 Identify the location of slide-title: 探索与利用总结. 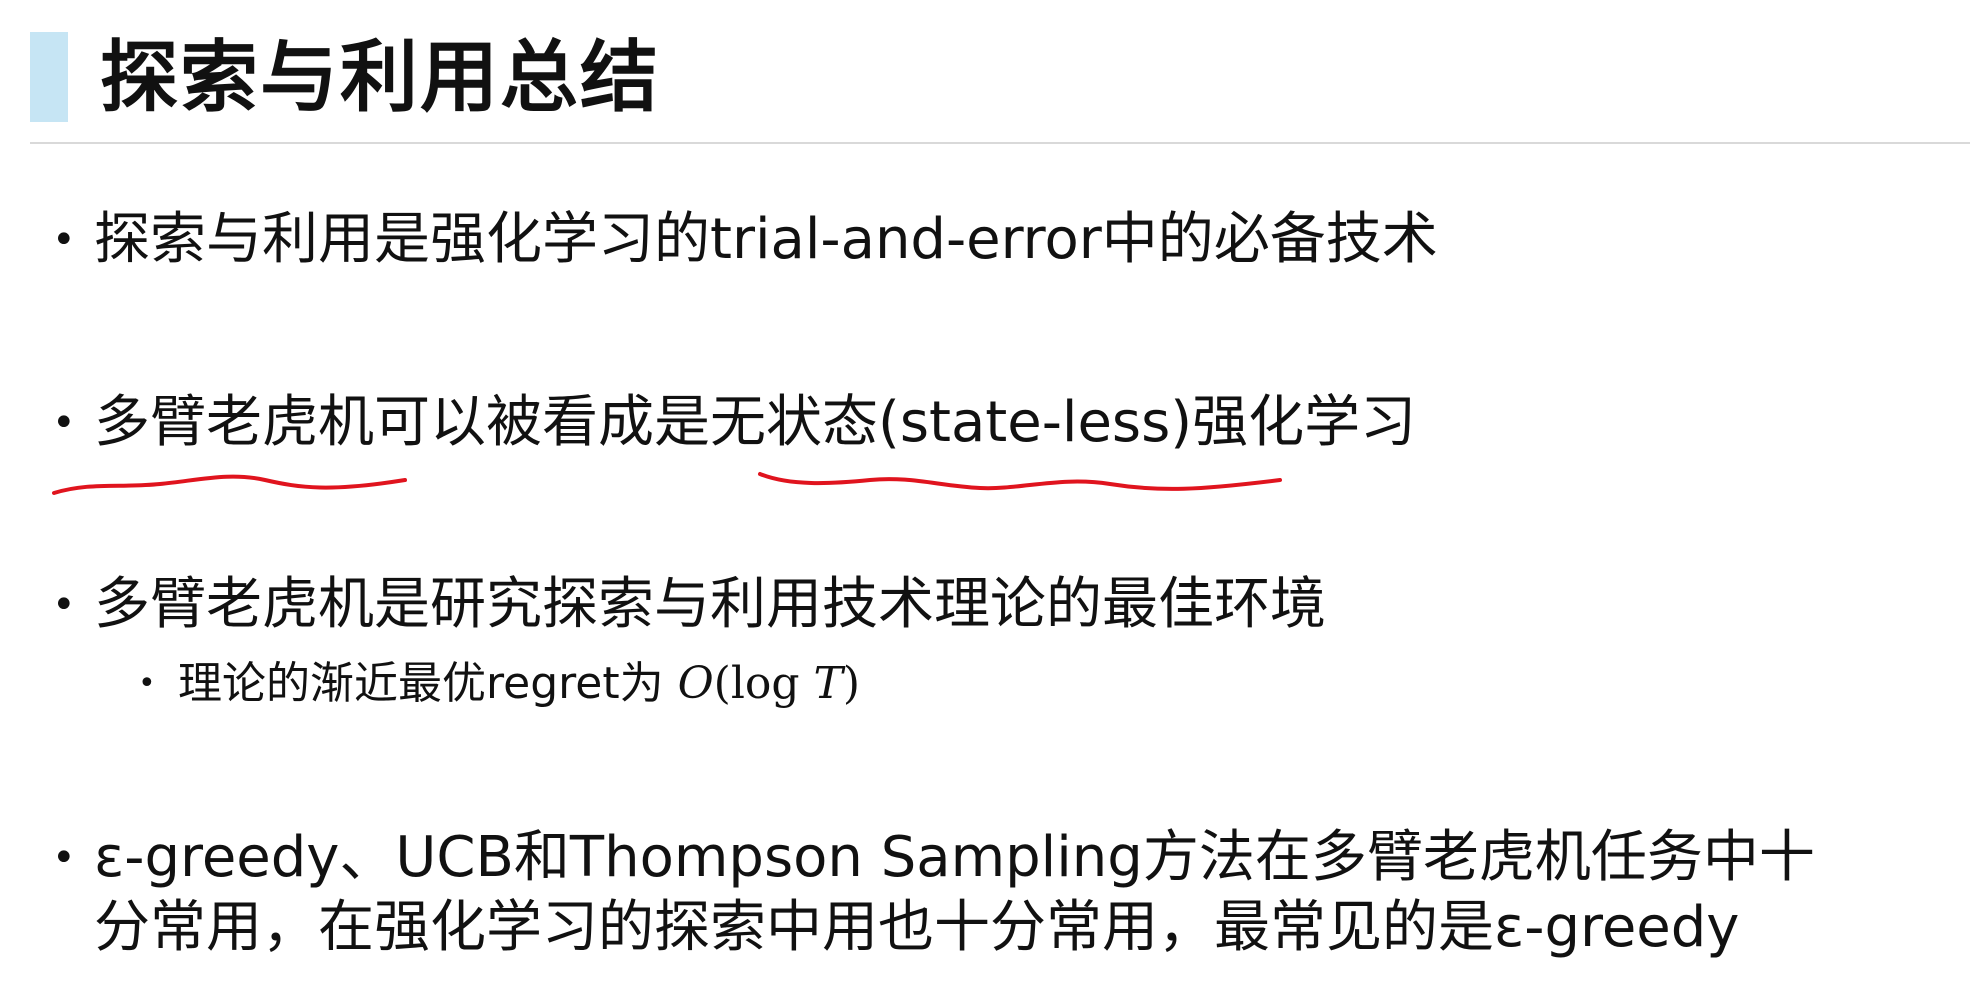
(380, 78).